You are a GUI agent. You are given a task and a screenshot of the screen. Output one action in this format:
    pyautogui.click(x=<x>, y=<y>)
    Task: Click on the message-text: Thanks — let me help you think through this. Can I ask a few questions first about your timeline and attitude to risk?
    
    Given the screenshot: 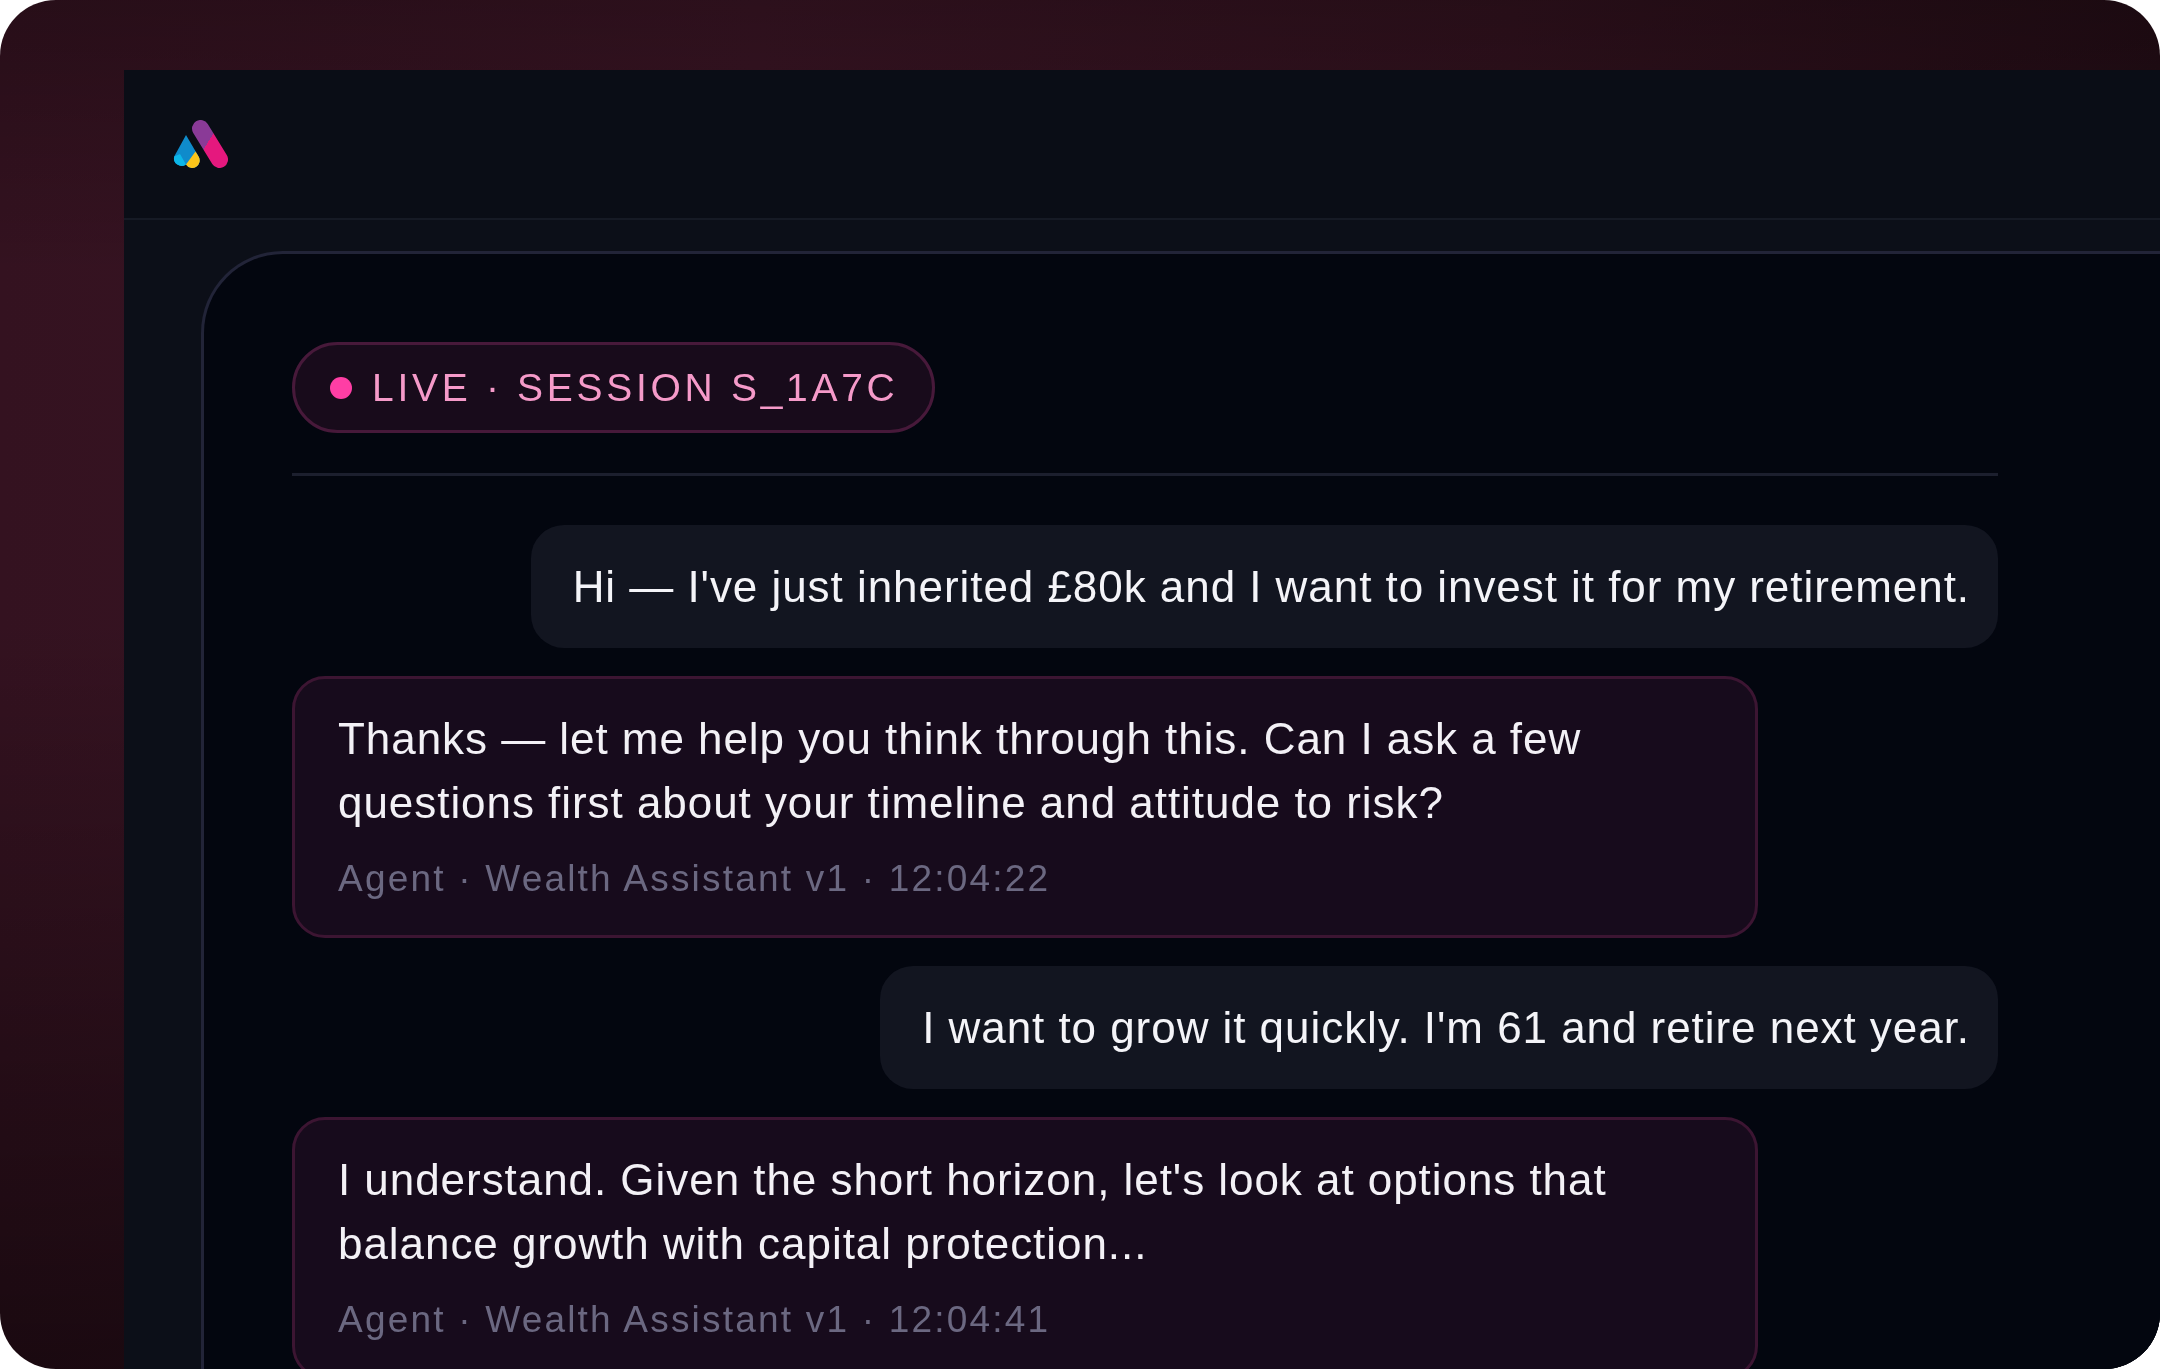 What is the action you would take?
    pyautogui.click(x=960, y=771)
    